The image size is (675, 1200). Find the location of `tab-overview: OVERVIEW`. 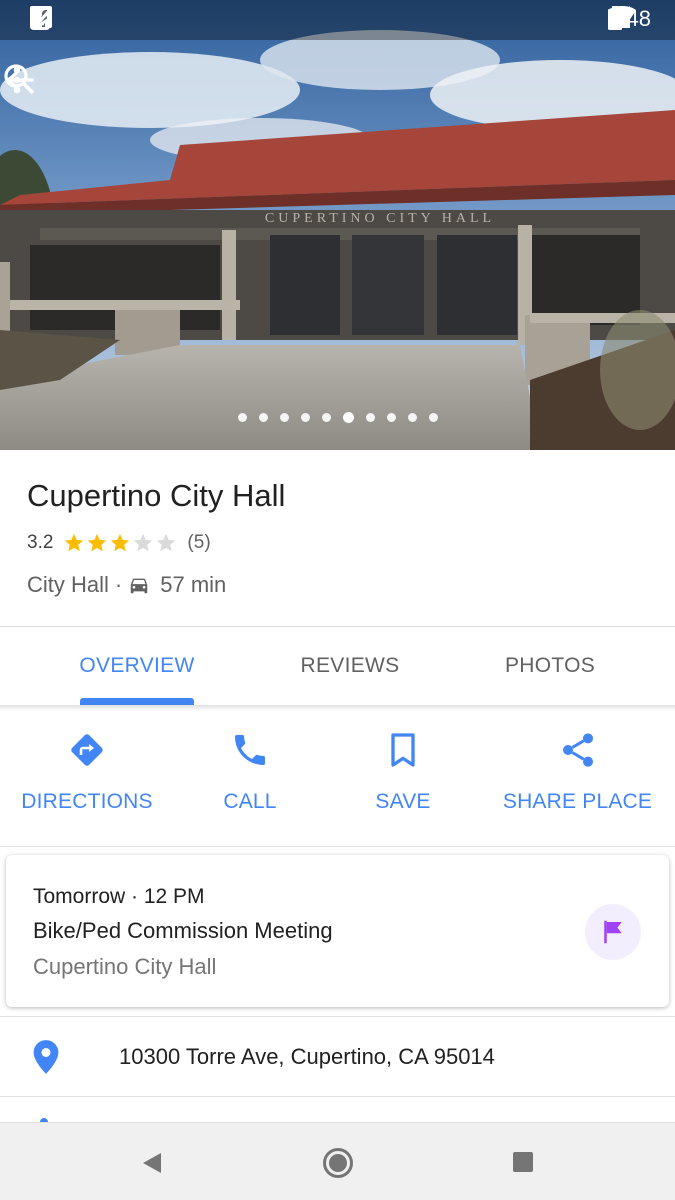

tab-overview: OVERVIEW is located at coordinates (137, 666).